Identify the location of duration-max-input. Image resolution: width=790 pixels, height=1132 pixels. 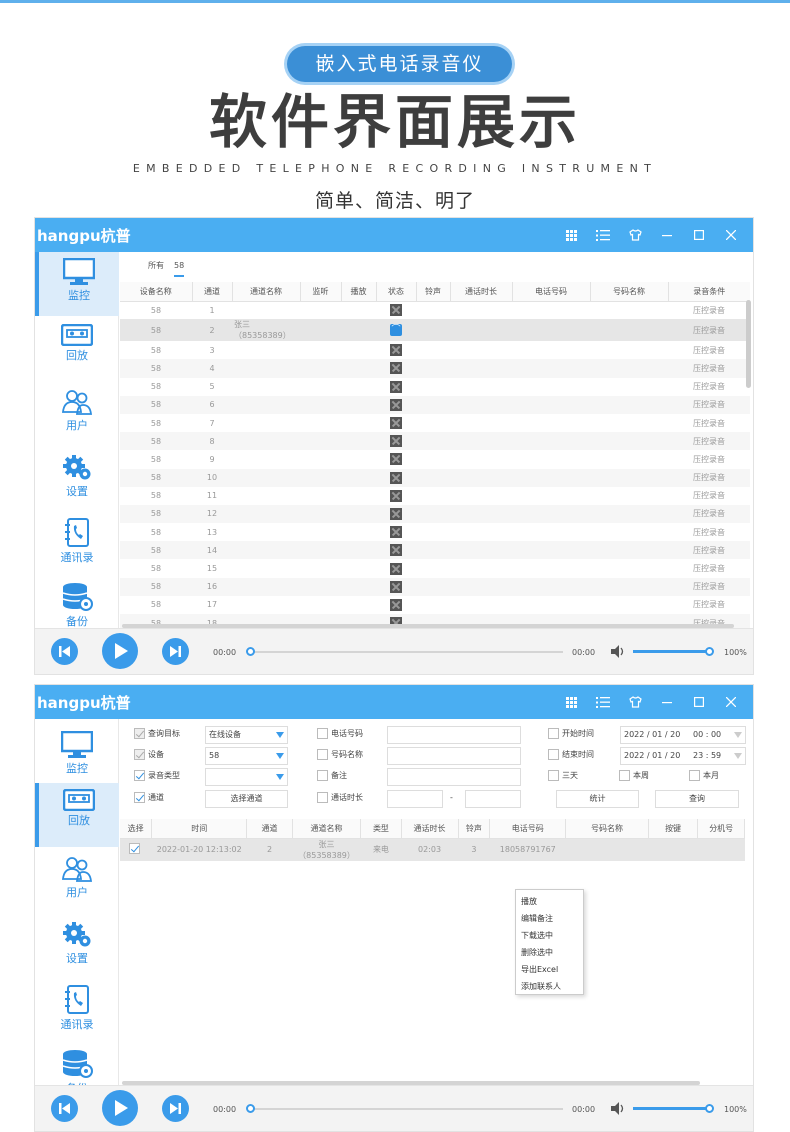
(493, 799).